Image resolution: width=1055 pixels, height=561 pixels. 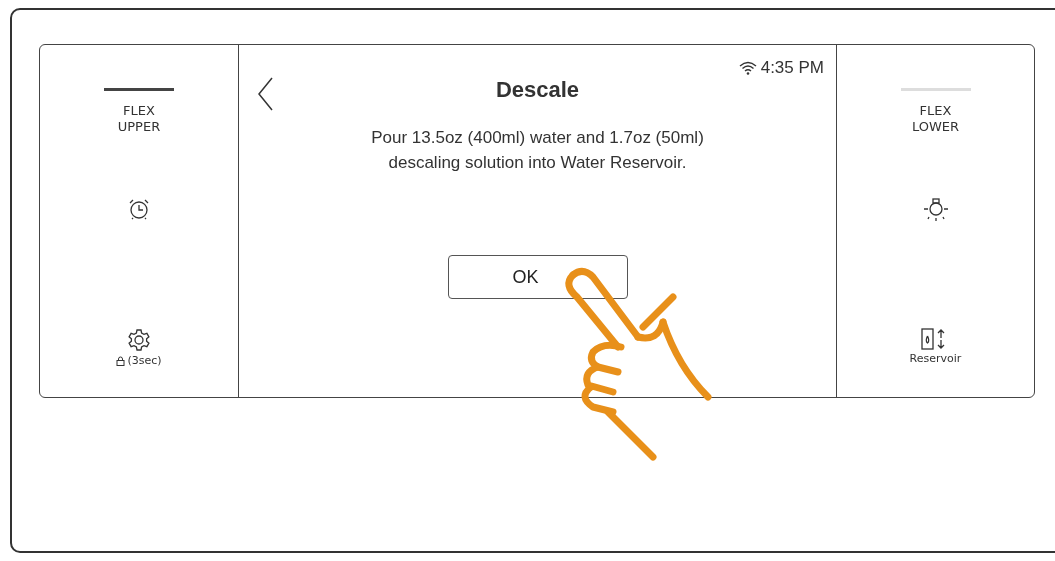 I want to click on gear-icon, so click(x=139, y=340).